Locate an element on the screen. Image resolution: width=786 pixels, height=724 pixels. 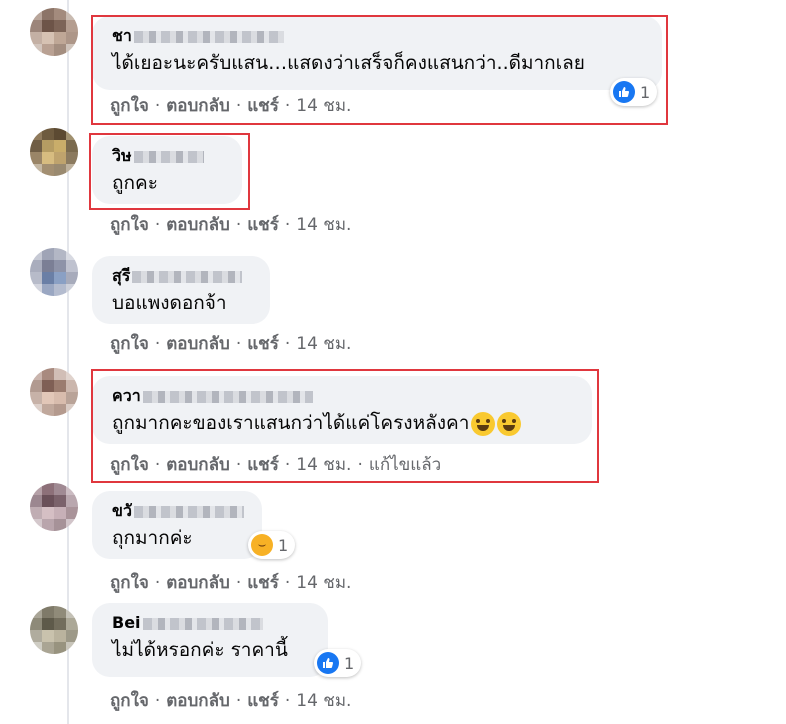
comment-author: สุรี is located at coordinates (185, 276).